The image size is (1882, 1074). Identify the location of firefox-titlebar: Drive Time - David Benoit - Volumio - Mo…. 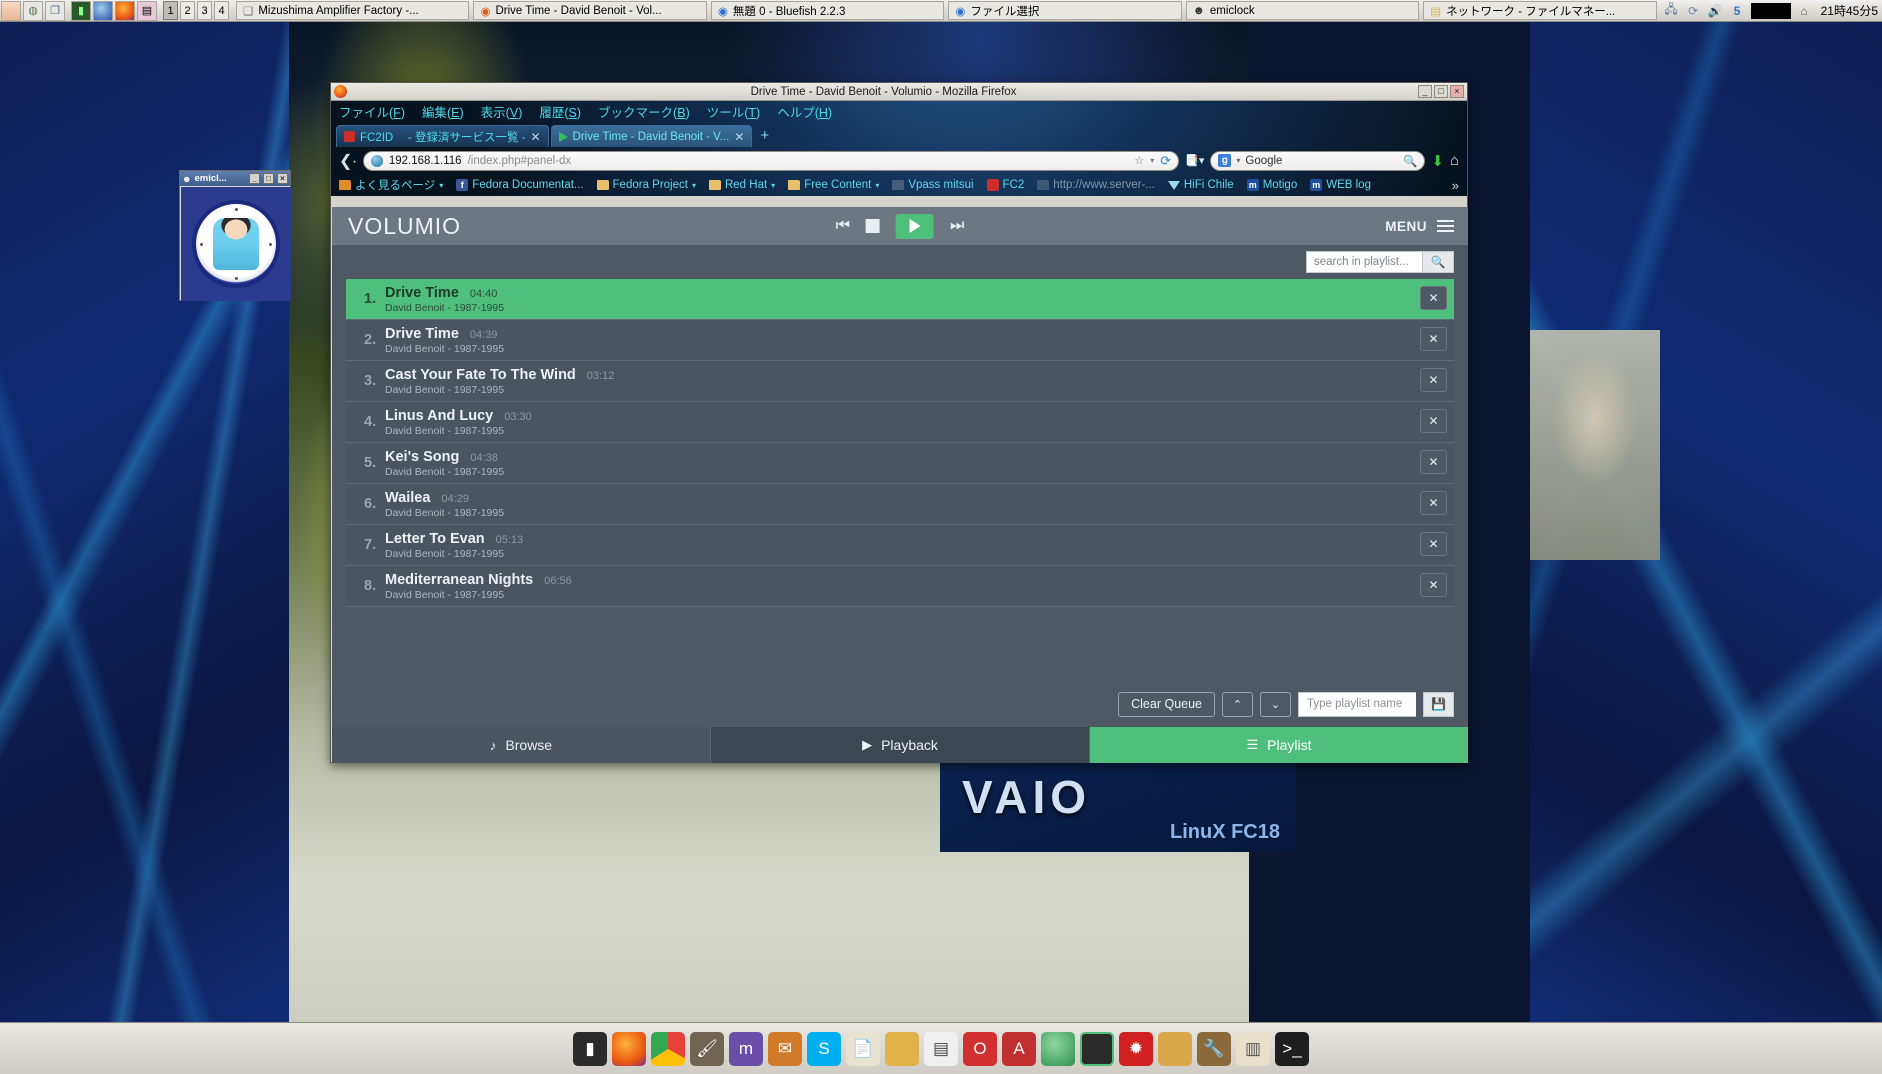
(899, 92).